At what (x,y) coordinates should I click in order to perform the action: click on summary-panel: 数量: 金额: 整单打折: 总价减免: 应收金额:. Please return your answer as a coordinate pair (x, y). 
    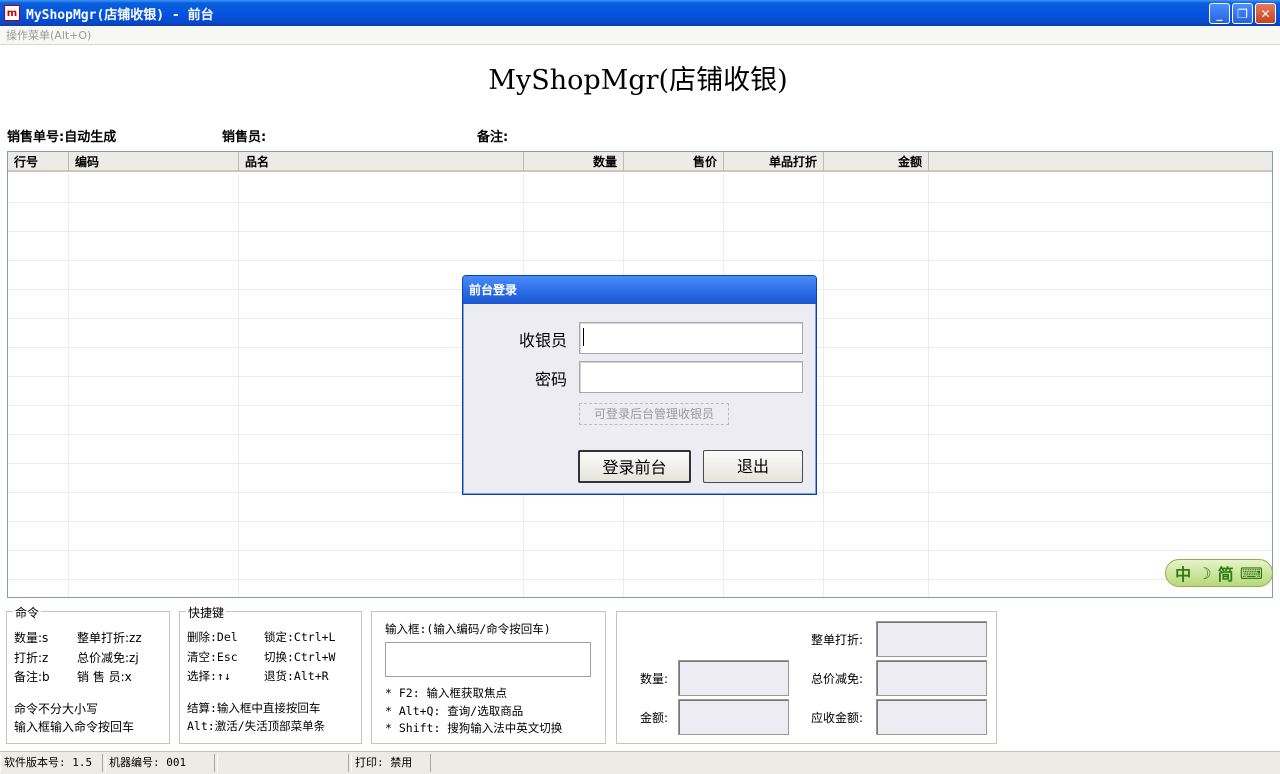
    Looking at the image, I should click on (806, 677).